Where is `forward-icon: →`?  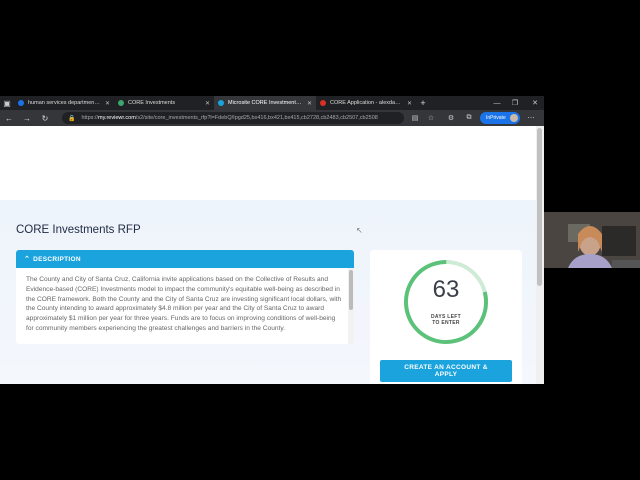 forward-icon: → is located at coordinates (27, 118).